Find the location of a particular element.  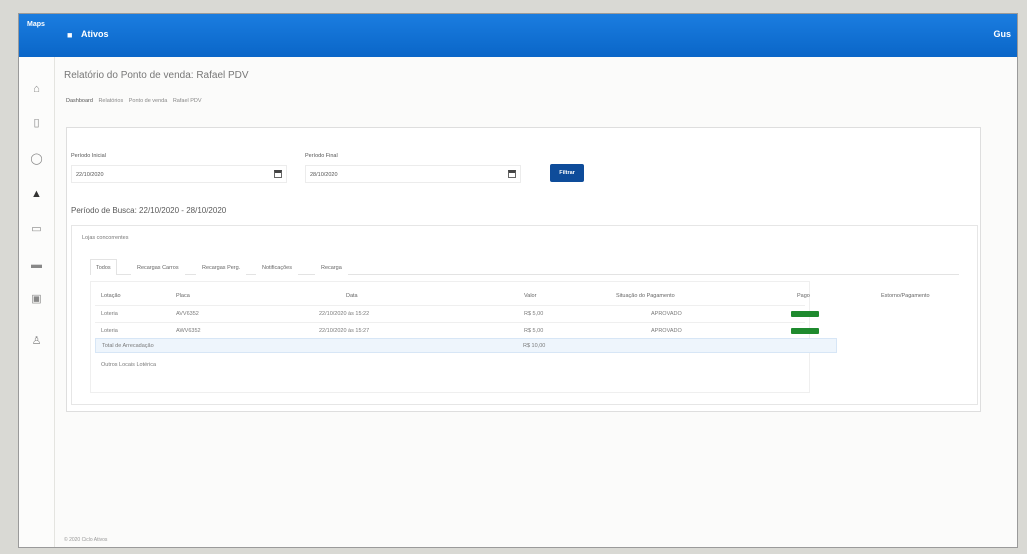

start-date-label: Período Inicial is located at coordinates (88, 156).